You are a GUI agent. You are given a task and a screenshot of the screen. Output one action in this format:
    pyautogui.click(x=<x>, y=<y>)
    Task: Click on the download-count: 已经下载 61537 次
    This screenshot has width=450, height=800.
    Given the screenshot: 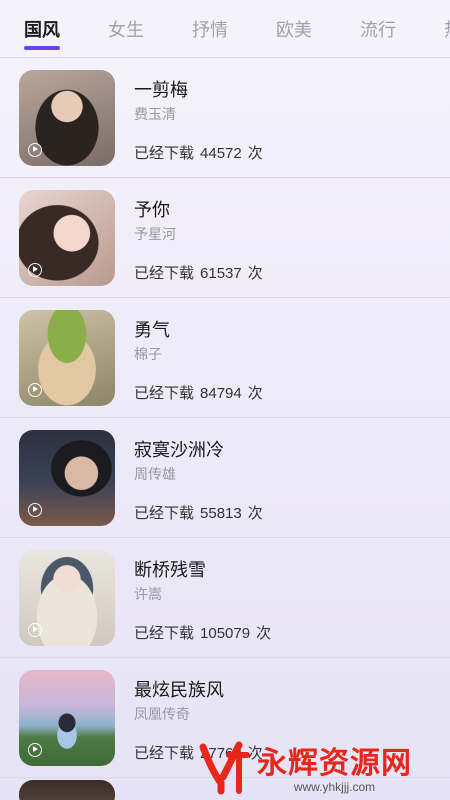 What is the action you would take?
    pyautogui.click(x=201, y=272)
    